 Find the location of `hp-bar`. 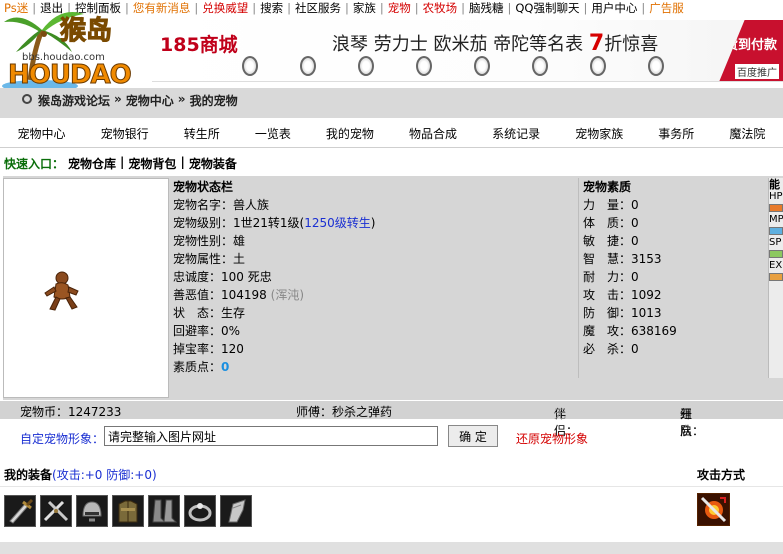

hp-bar is located at coordinates (776, 208).